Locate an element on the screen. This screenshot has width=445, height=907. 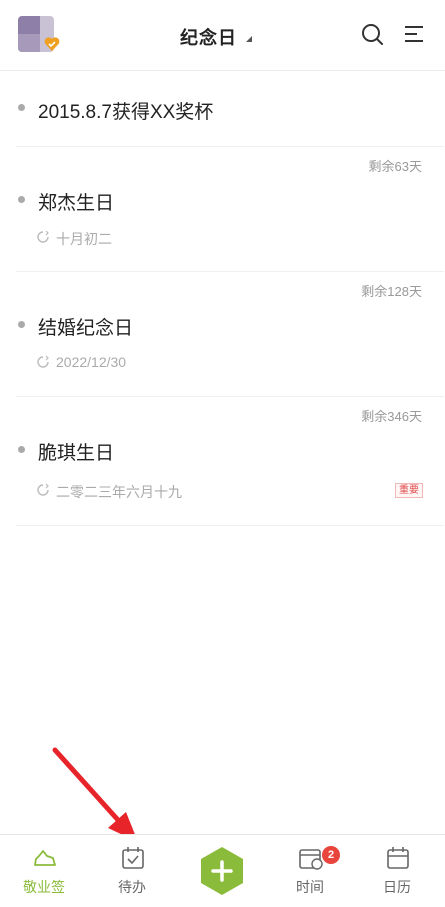
tab-shijian: 时间 is located at coordinates (310, 871).